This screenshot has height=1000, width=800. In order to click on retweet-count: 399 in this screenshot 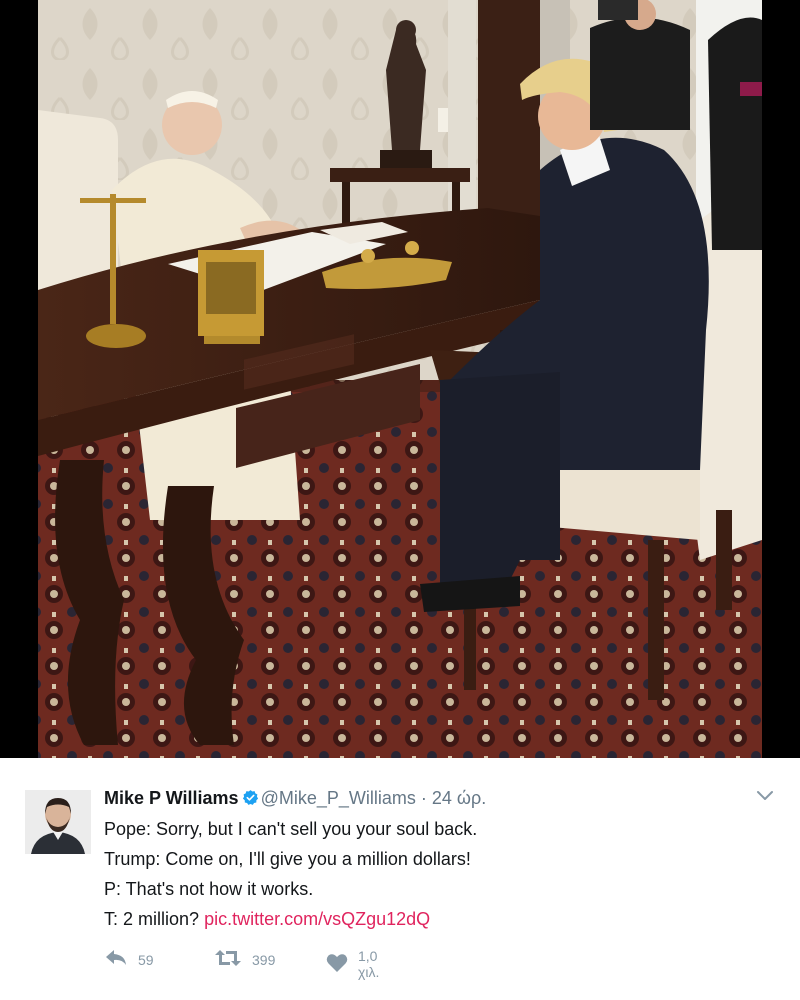, I will do `click(264, 959)`.